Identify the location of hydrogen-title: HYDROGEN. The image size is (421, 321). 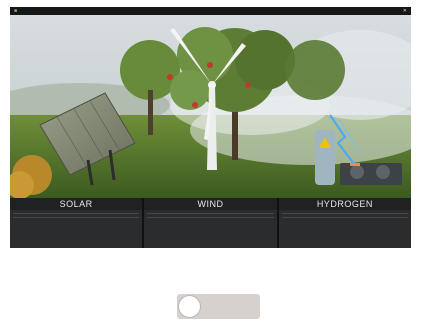
(344, 204).